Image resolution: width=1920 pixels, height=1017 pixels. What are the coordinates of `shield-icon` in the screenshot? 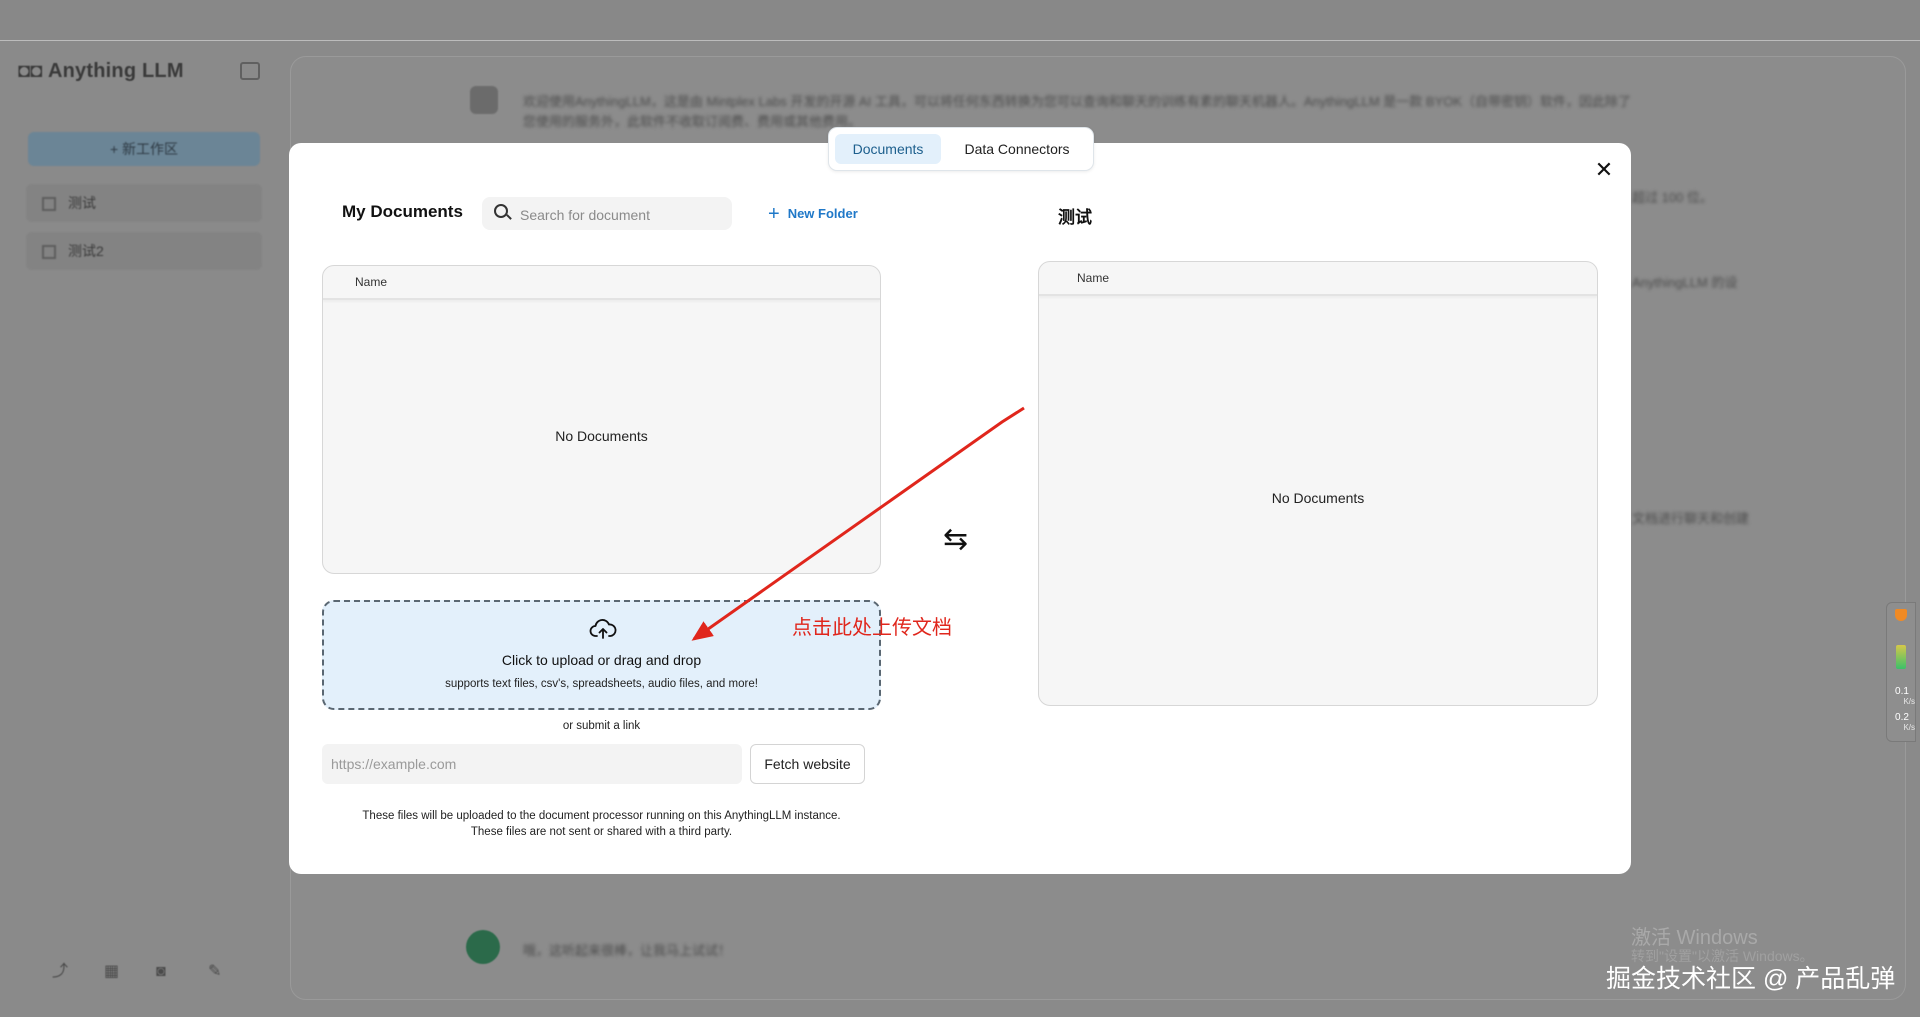 It's located at (1901, 615).